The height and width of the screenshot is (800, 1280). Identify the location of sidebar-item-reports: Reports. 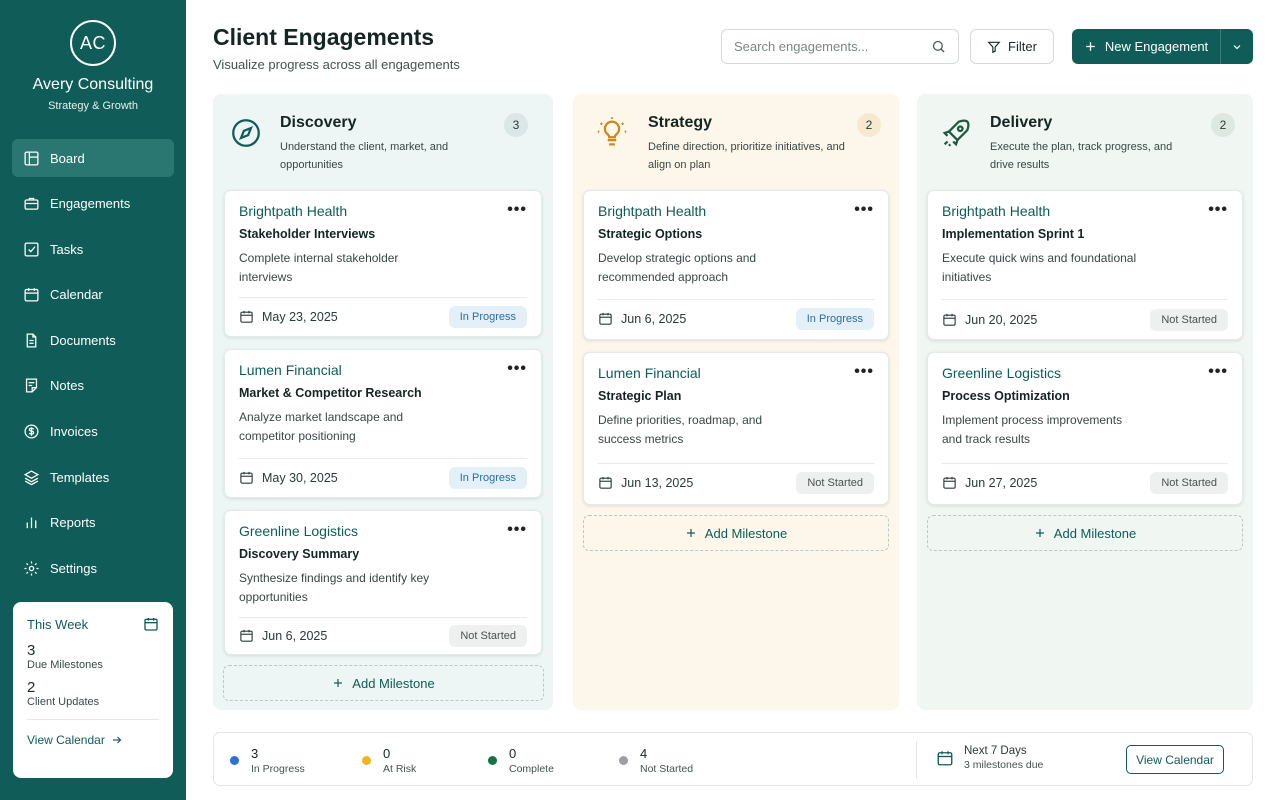
(93, 523).